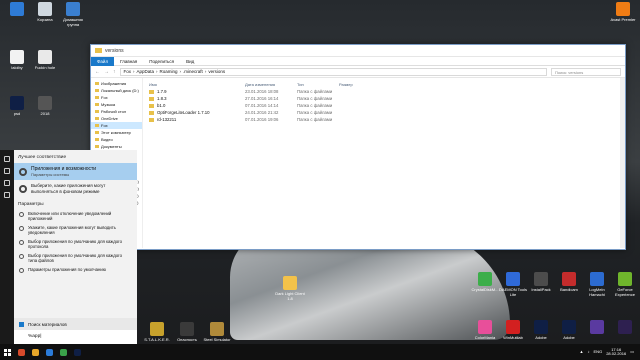 The width and height of the screenshot is (640, 360). Describe the element at coordinates (45, 106) in the screenshot. I see `desktop-shortcut: 2018` at that location.